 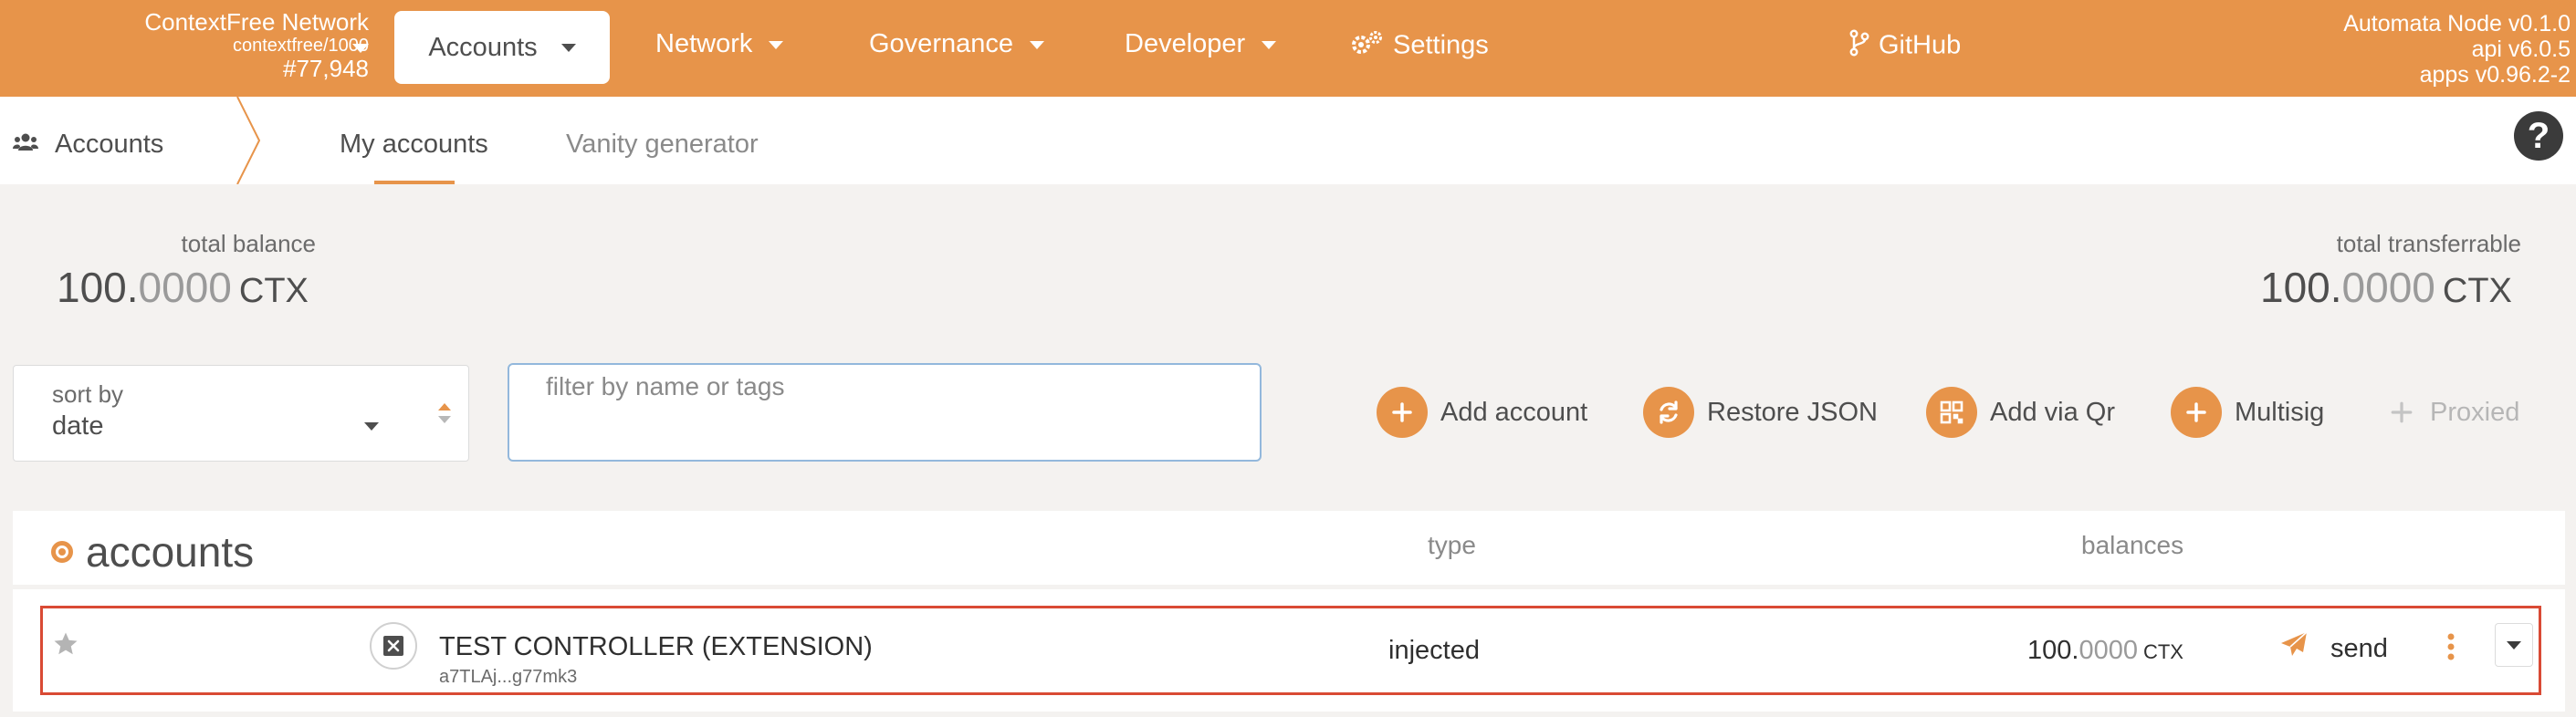 I want to click on breadcrumb: Accounts, so click(x=88, y=145).